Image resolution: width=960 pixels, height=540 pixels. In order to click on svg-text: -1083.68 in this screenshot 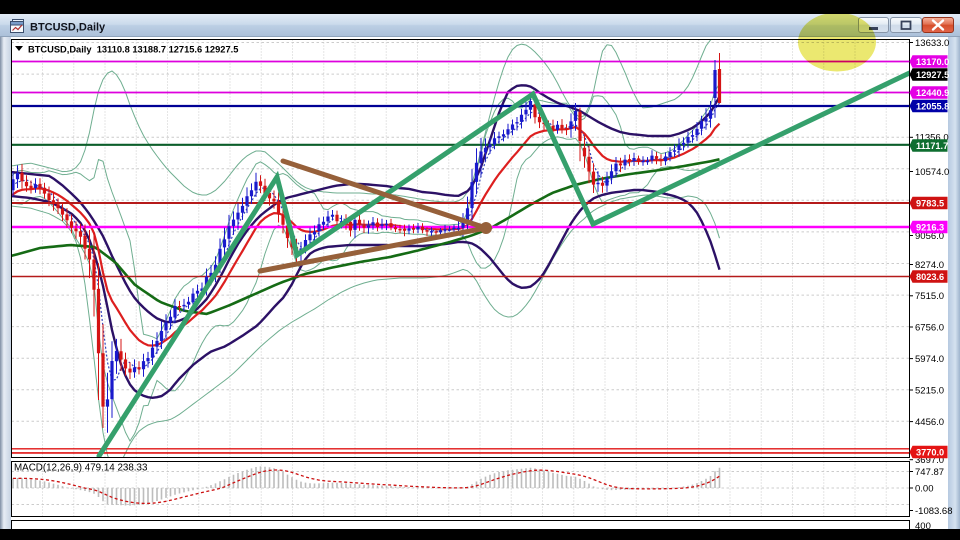, I will do `click(934, 511)`.